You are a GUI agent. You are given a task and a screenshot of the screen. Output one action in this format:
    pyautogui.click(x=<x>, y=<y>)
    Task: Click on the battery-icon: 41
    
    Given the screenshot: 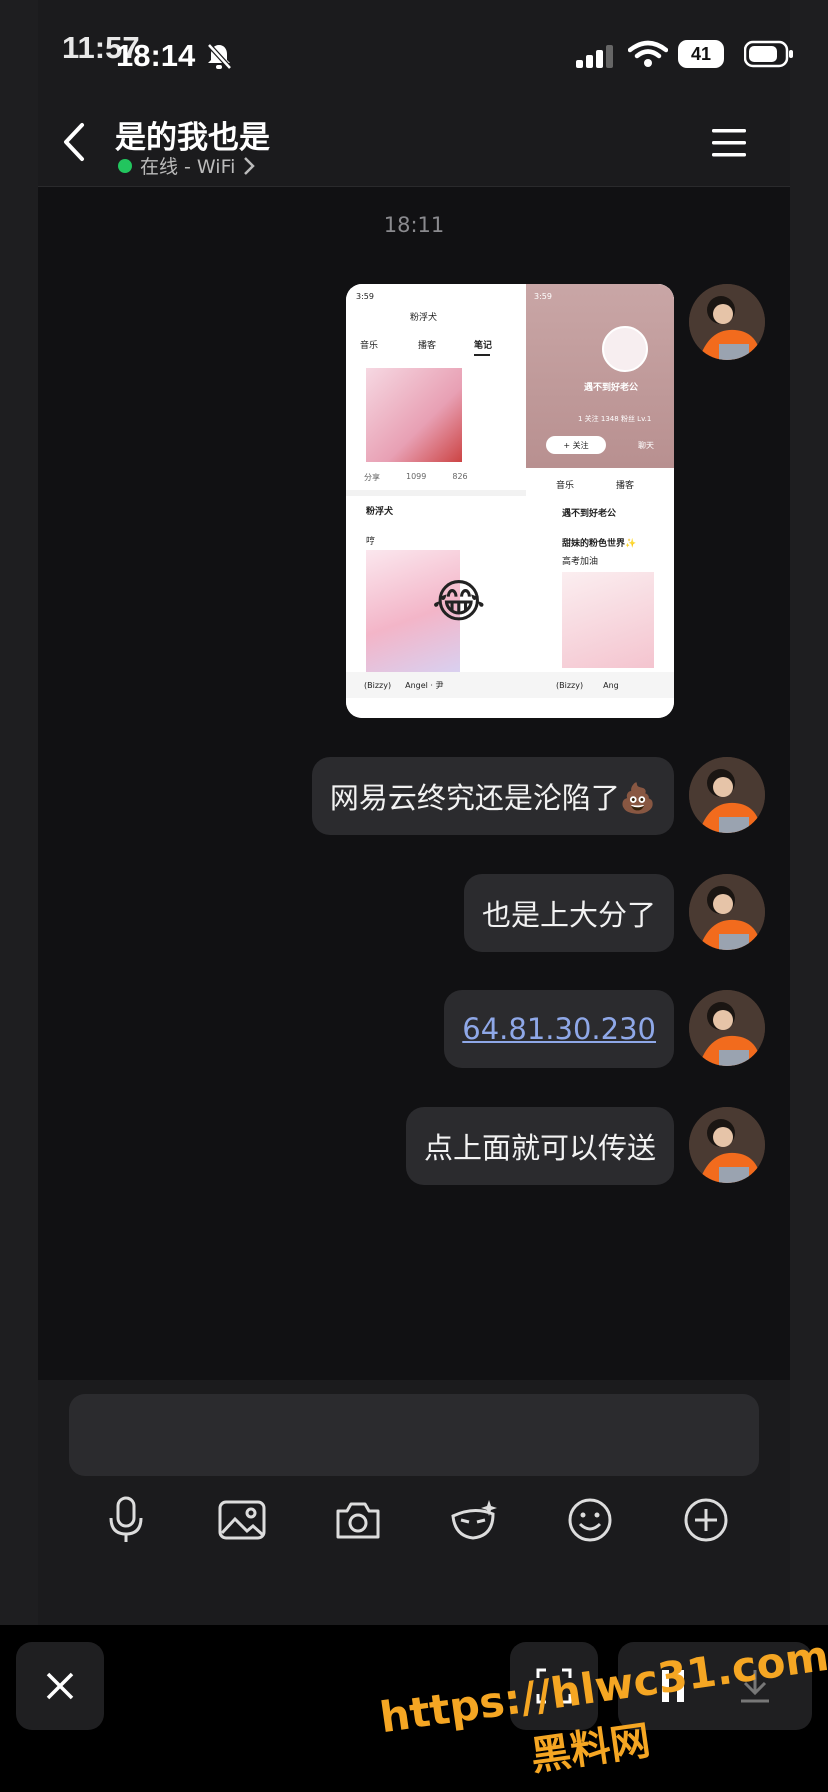 What is the action you would take?
    pyautogui.click(x=701, y=54)
    